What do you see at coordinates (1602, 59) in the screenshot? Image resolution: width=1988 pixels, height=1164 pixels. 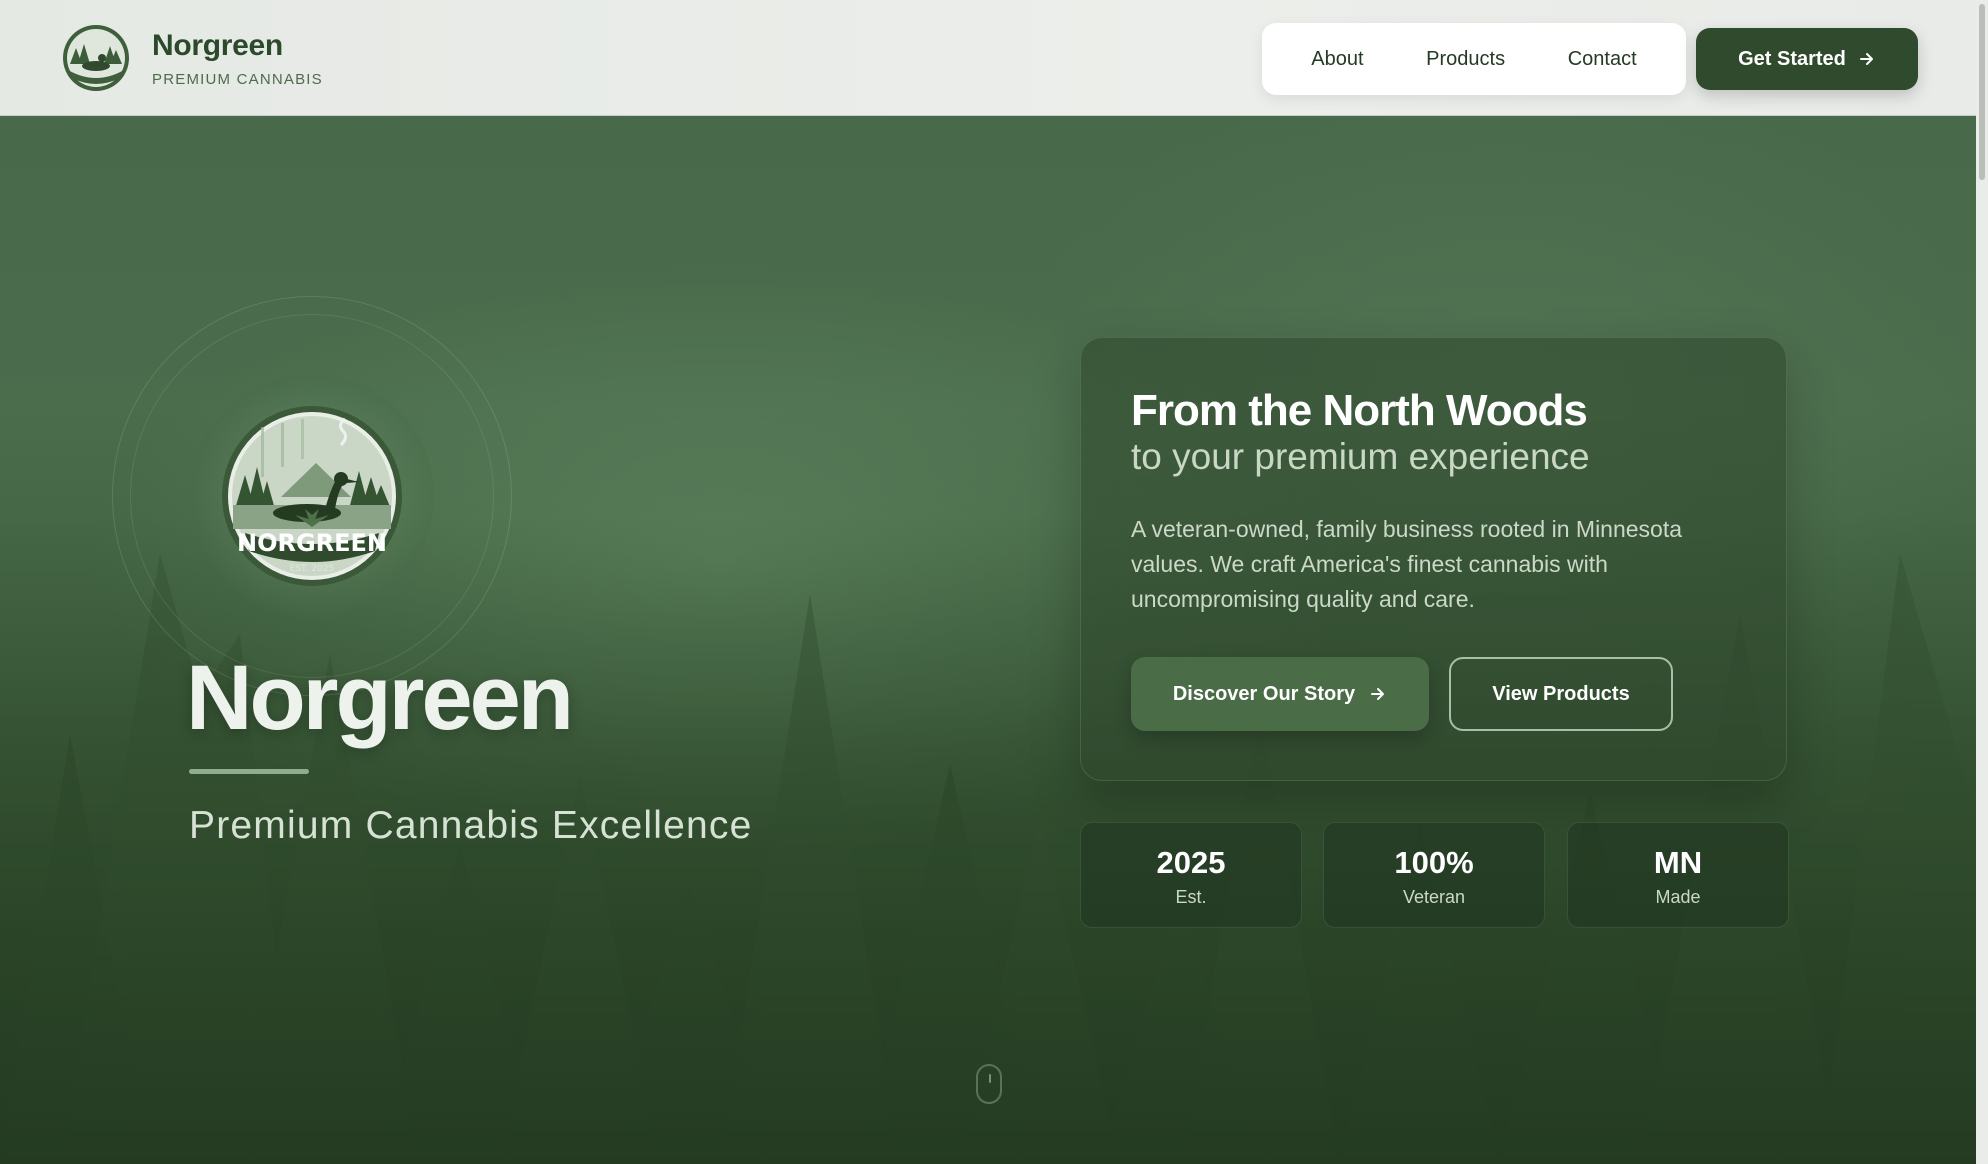 I see `nav-link-contact: Contact` at bounding box center [1602, 59].